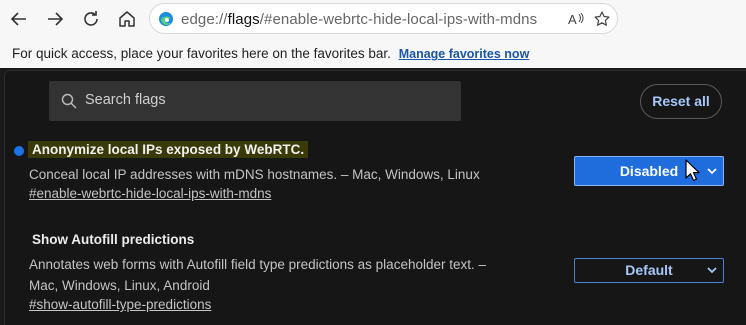 The width and height of the screenshot is (746, 325). I want to click on read-aloud-icon: A, so click(576, 19).